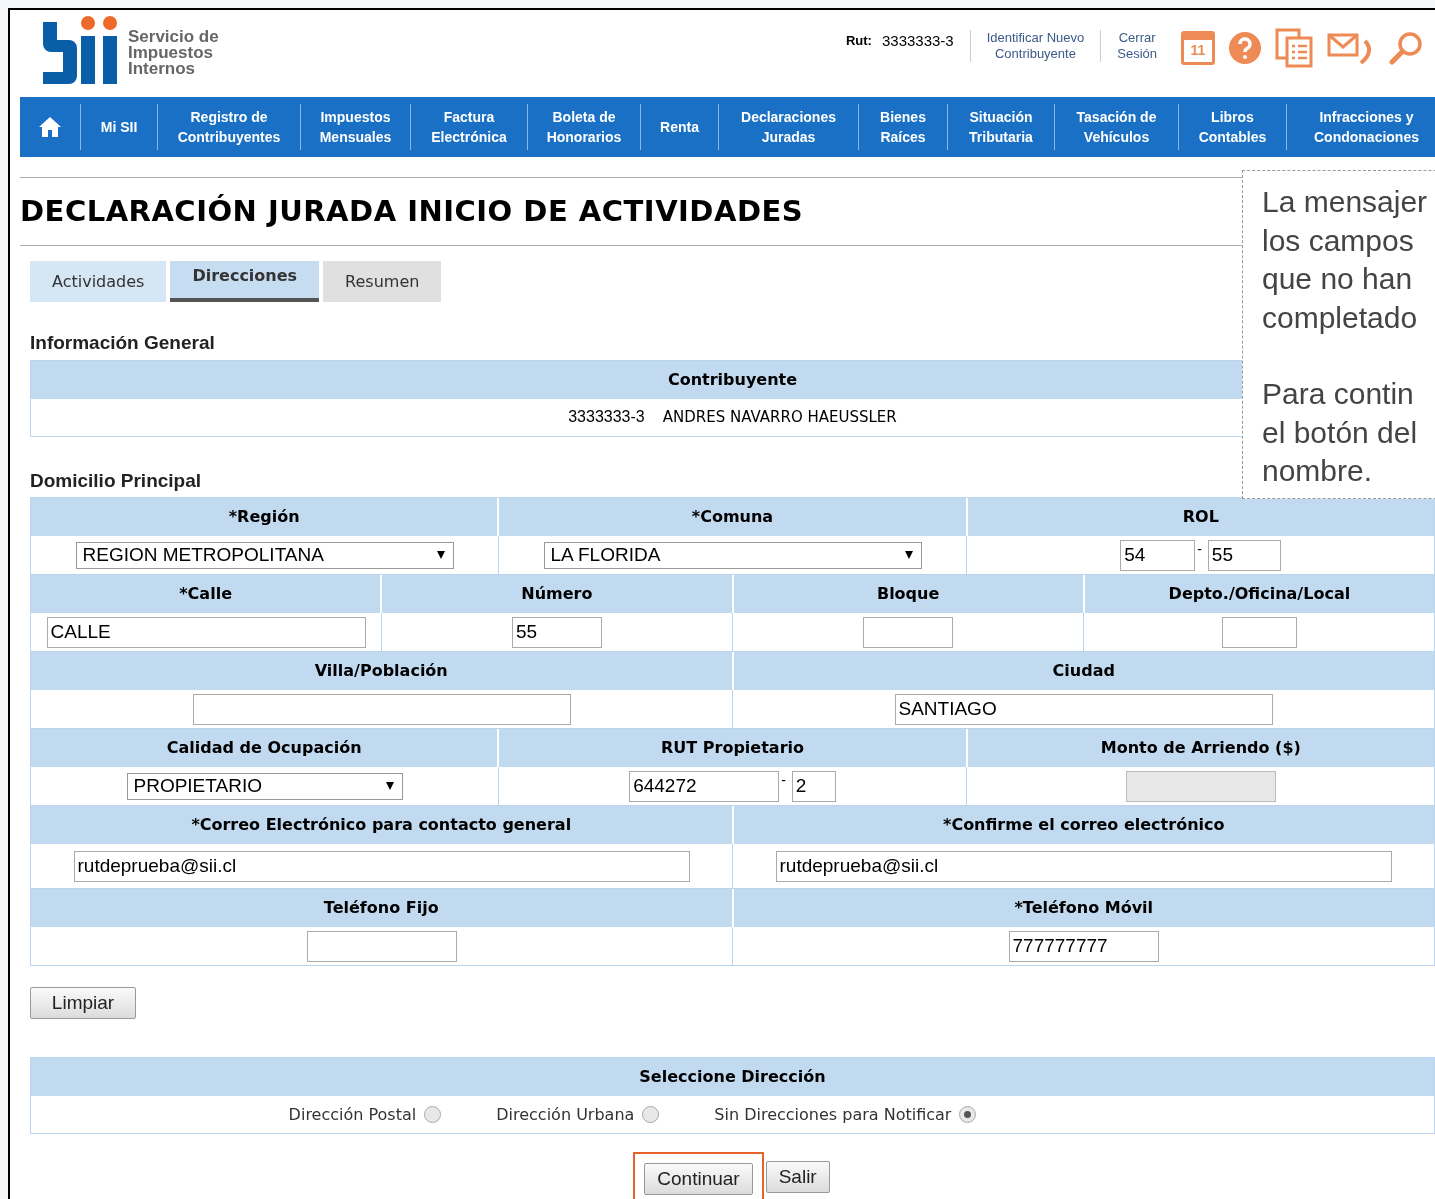 This screenshot has width=1435, height=1199. I want to click on table-header: *Confirme el correo electrónico, so click(1082, 825).